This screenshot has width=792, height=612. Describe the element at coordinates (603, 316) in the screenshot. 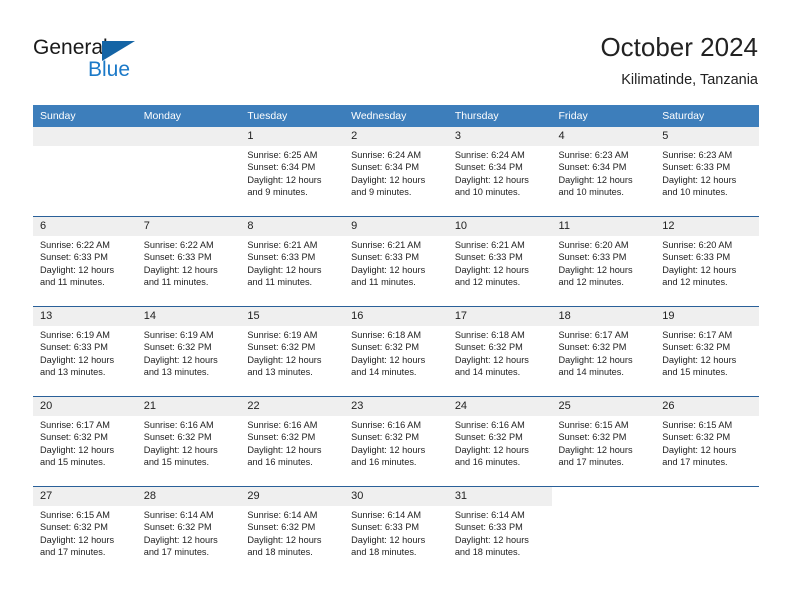

I see `day-number: 18` at that location.